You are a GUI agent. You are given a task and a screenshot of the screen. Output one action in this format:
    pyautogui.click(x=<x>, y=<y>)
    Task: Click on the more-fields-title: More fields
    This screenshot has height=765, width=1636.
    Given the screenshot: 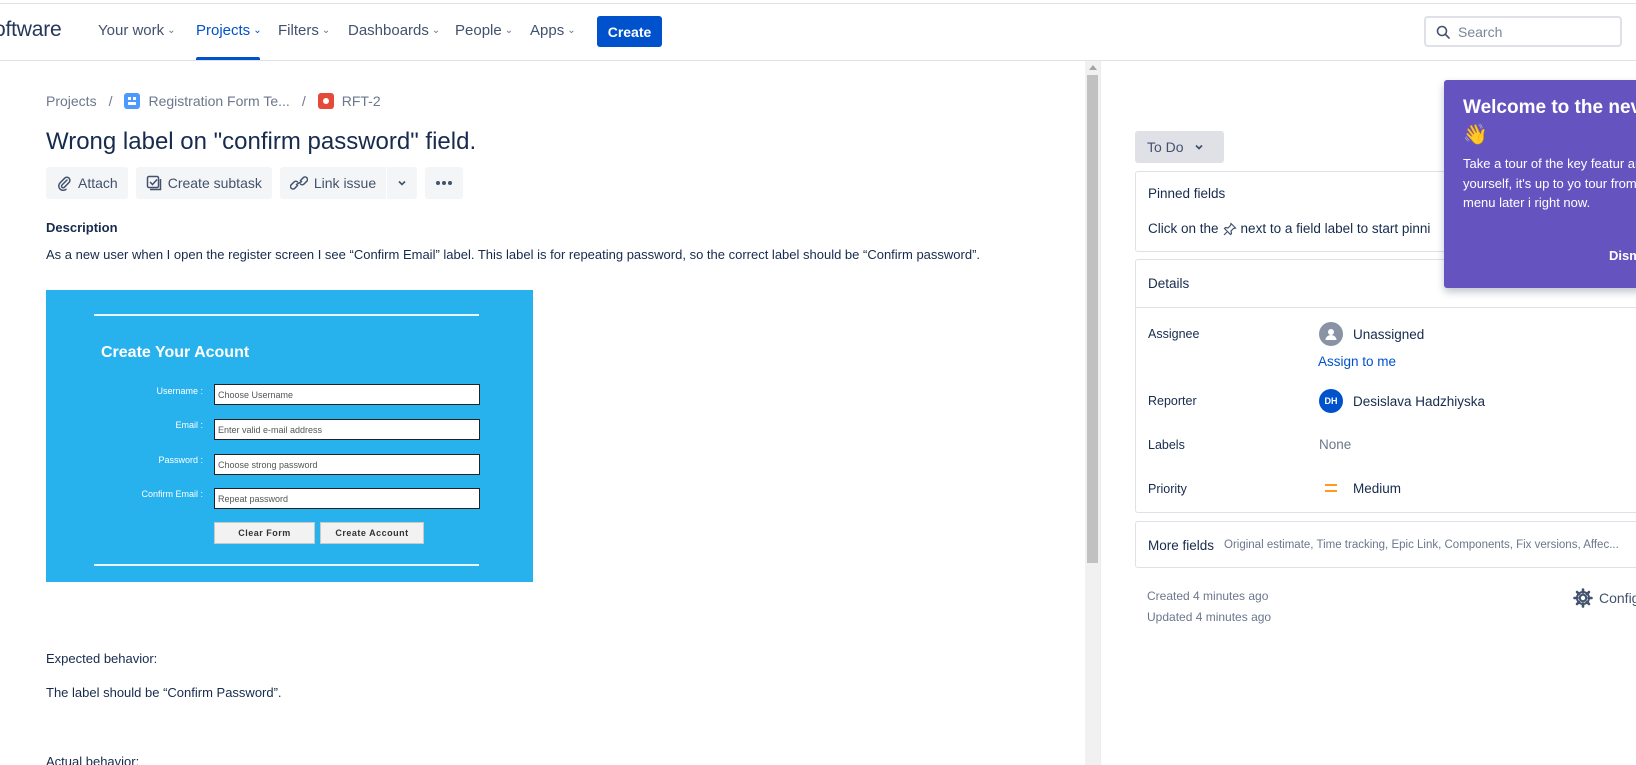 What is the action you would take?
    pyautogui.click(x=1181, y=545)
    